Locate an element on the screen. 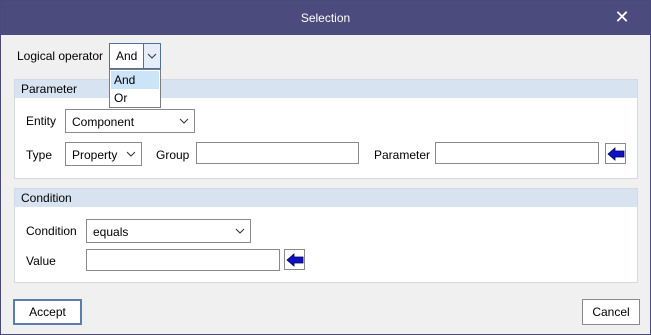  dropdown-option-and: And is located at coordinates (135, 80).